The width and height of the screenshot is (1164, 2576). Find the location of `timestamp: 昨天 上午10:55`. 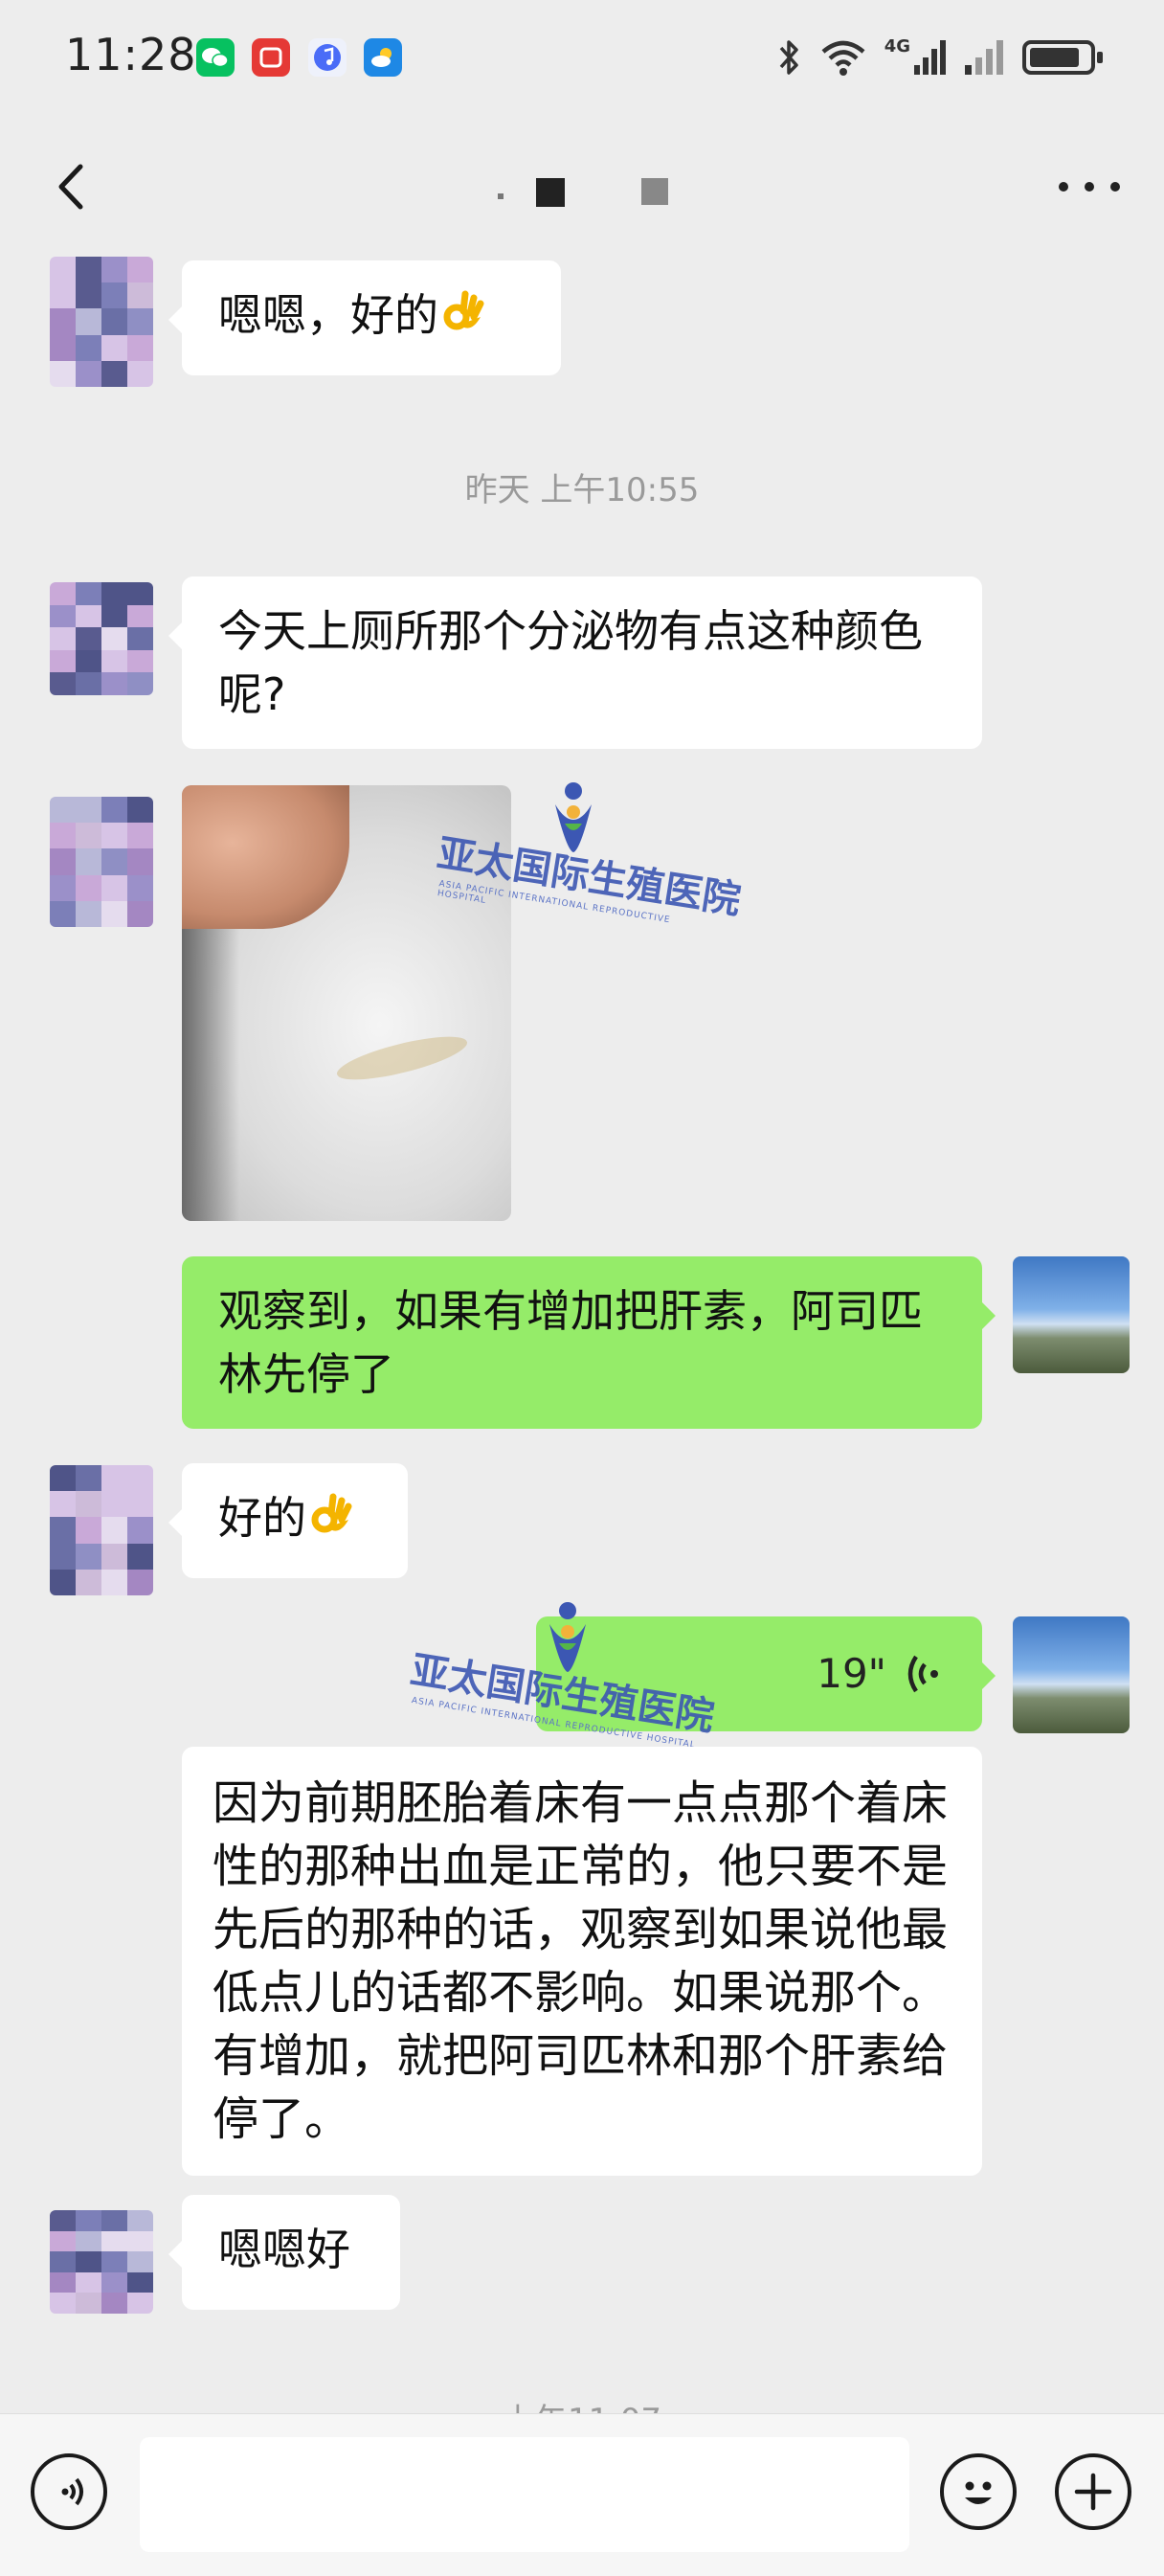

timestamp: 昨天 上午10:55 is located at coordinates (582, 490).